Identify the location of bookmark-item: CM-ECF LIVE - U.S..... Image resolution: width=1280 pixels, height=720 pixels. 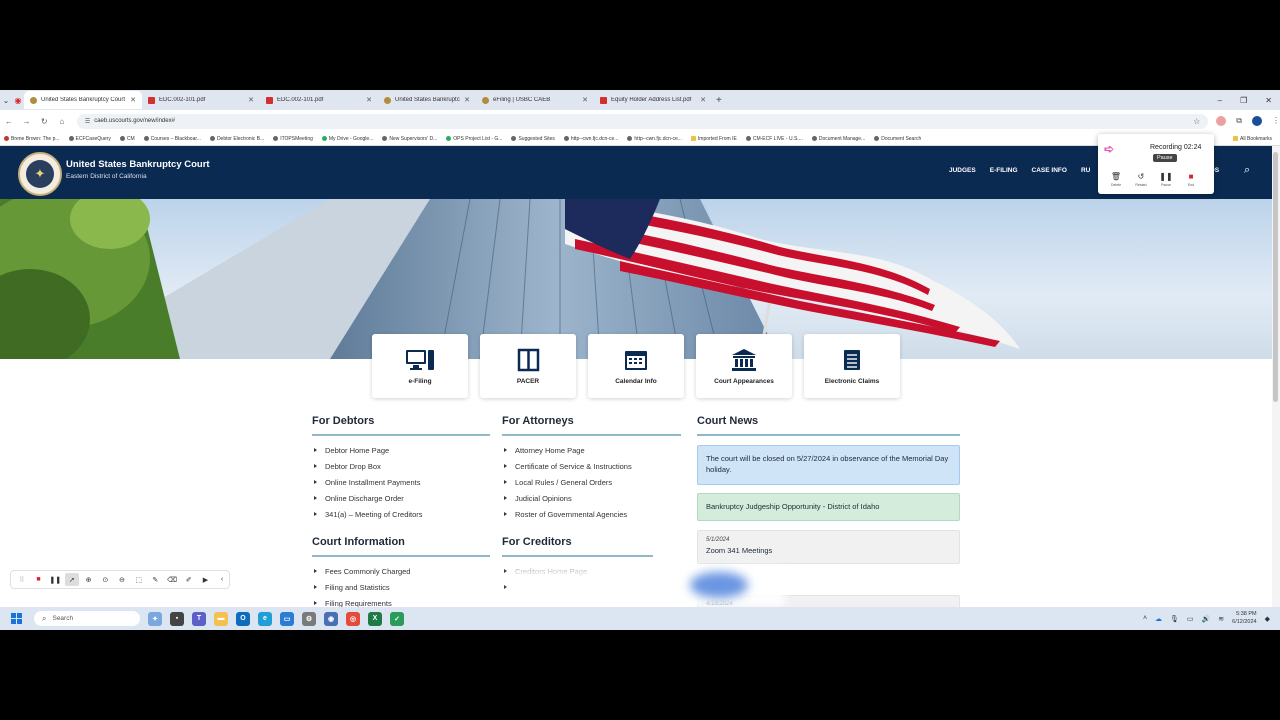
(774, 139).